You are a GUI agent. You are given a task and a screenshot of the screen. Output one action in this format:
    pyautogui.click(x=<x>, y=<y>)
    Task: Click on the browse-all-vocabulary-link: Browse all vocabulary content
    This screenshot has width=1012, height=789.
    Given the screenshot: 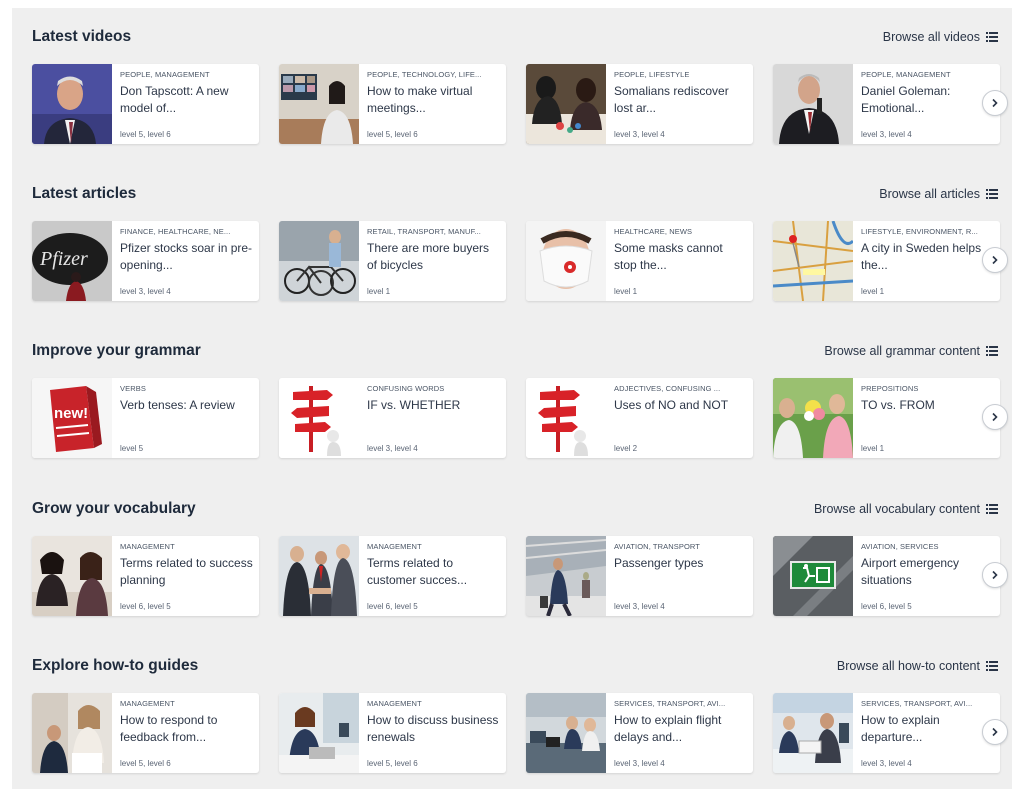 What is the action you would take?
    pyautogui.click(x=906, y=509)
    